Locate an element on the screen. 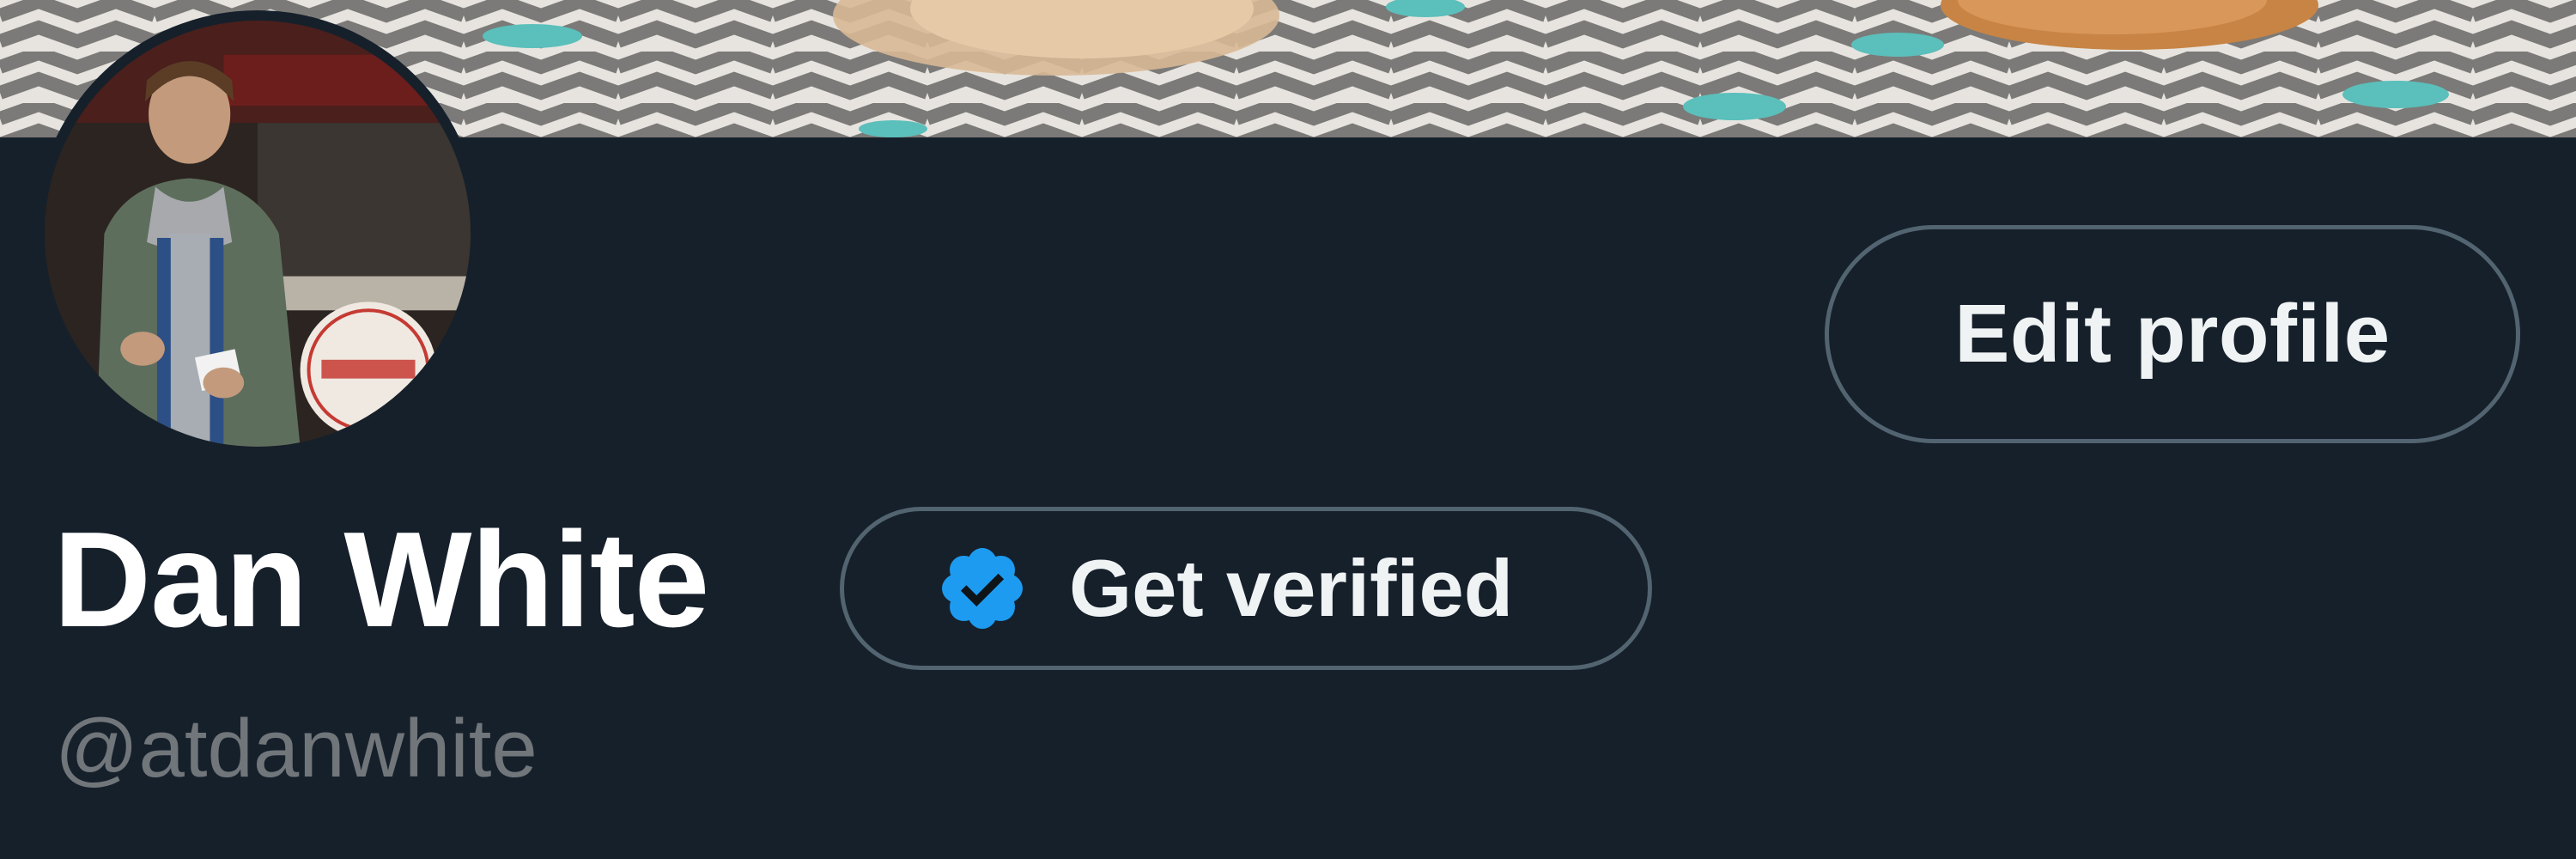  avatar-photo is located at coordinates (258, 234).